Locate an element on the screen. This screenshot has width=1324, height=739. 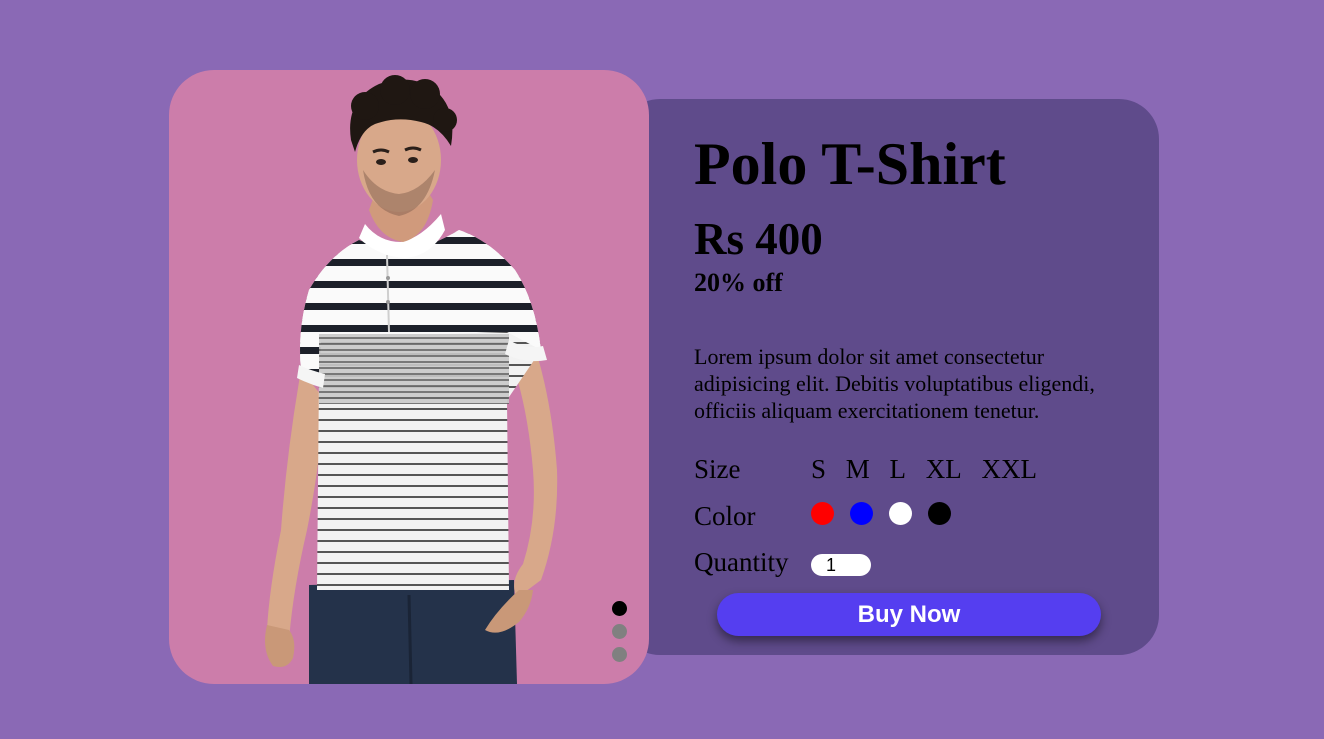
product-title: Polo T-Shirt is located at coordinates (850, 164).